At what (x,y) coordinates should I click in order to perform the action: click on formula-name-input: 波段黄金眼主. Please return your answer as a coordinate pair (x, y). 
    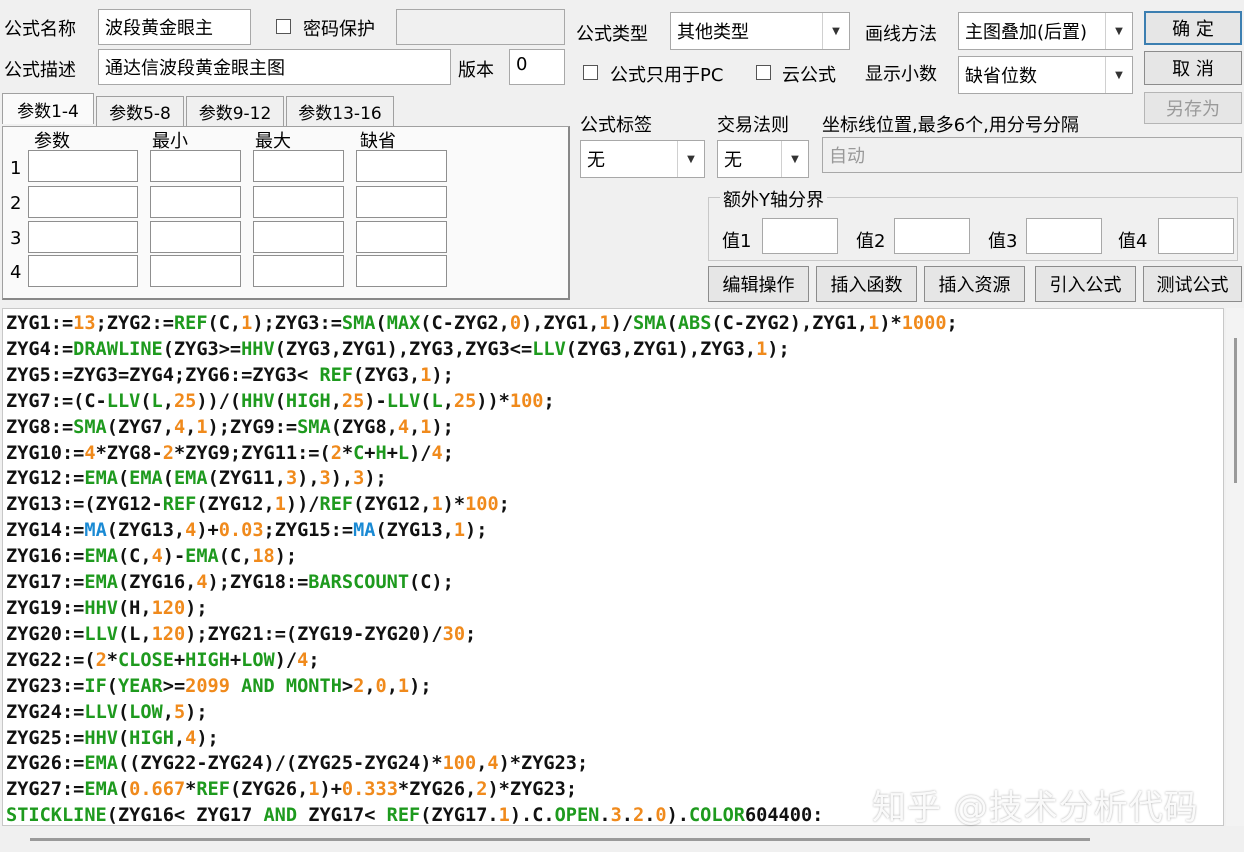
    Looking at the image, I should click on (174, 27).